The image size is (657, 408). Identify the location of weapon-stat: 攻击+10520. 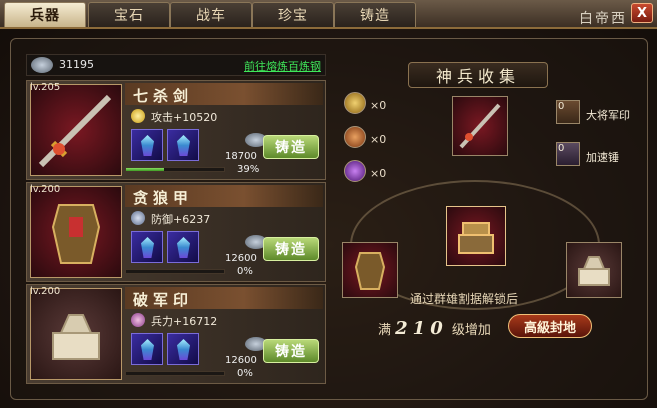
(184, 117).